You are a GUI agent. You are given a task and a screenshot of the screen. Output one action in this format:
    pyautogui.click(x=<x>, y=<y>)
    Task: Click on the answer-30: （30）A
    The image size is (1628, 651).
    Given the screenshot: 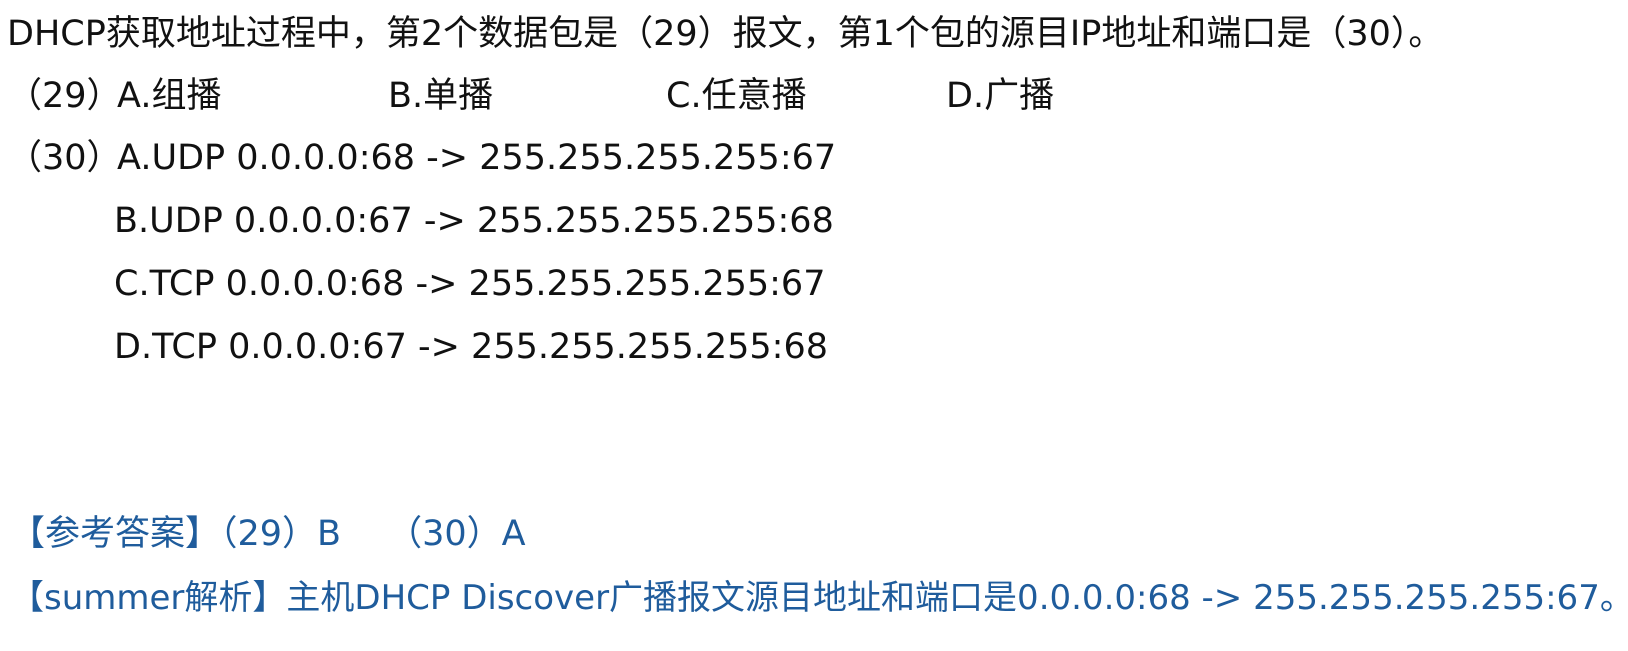 What is the action you would take?
    pyautogui.click(x=456, y=534)
    